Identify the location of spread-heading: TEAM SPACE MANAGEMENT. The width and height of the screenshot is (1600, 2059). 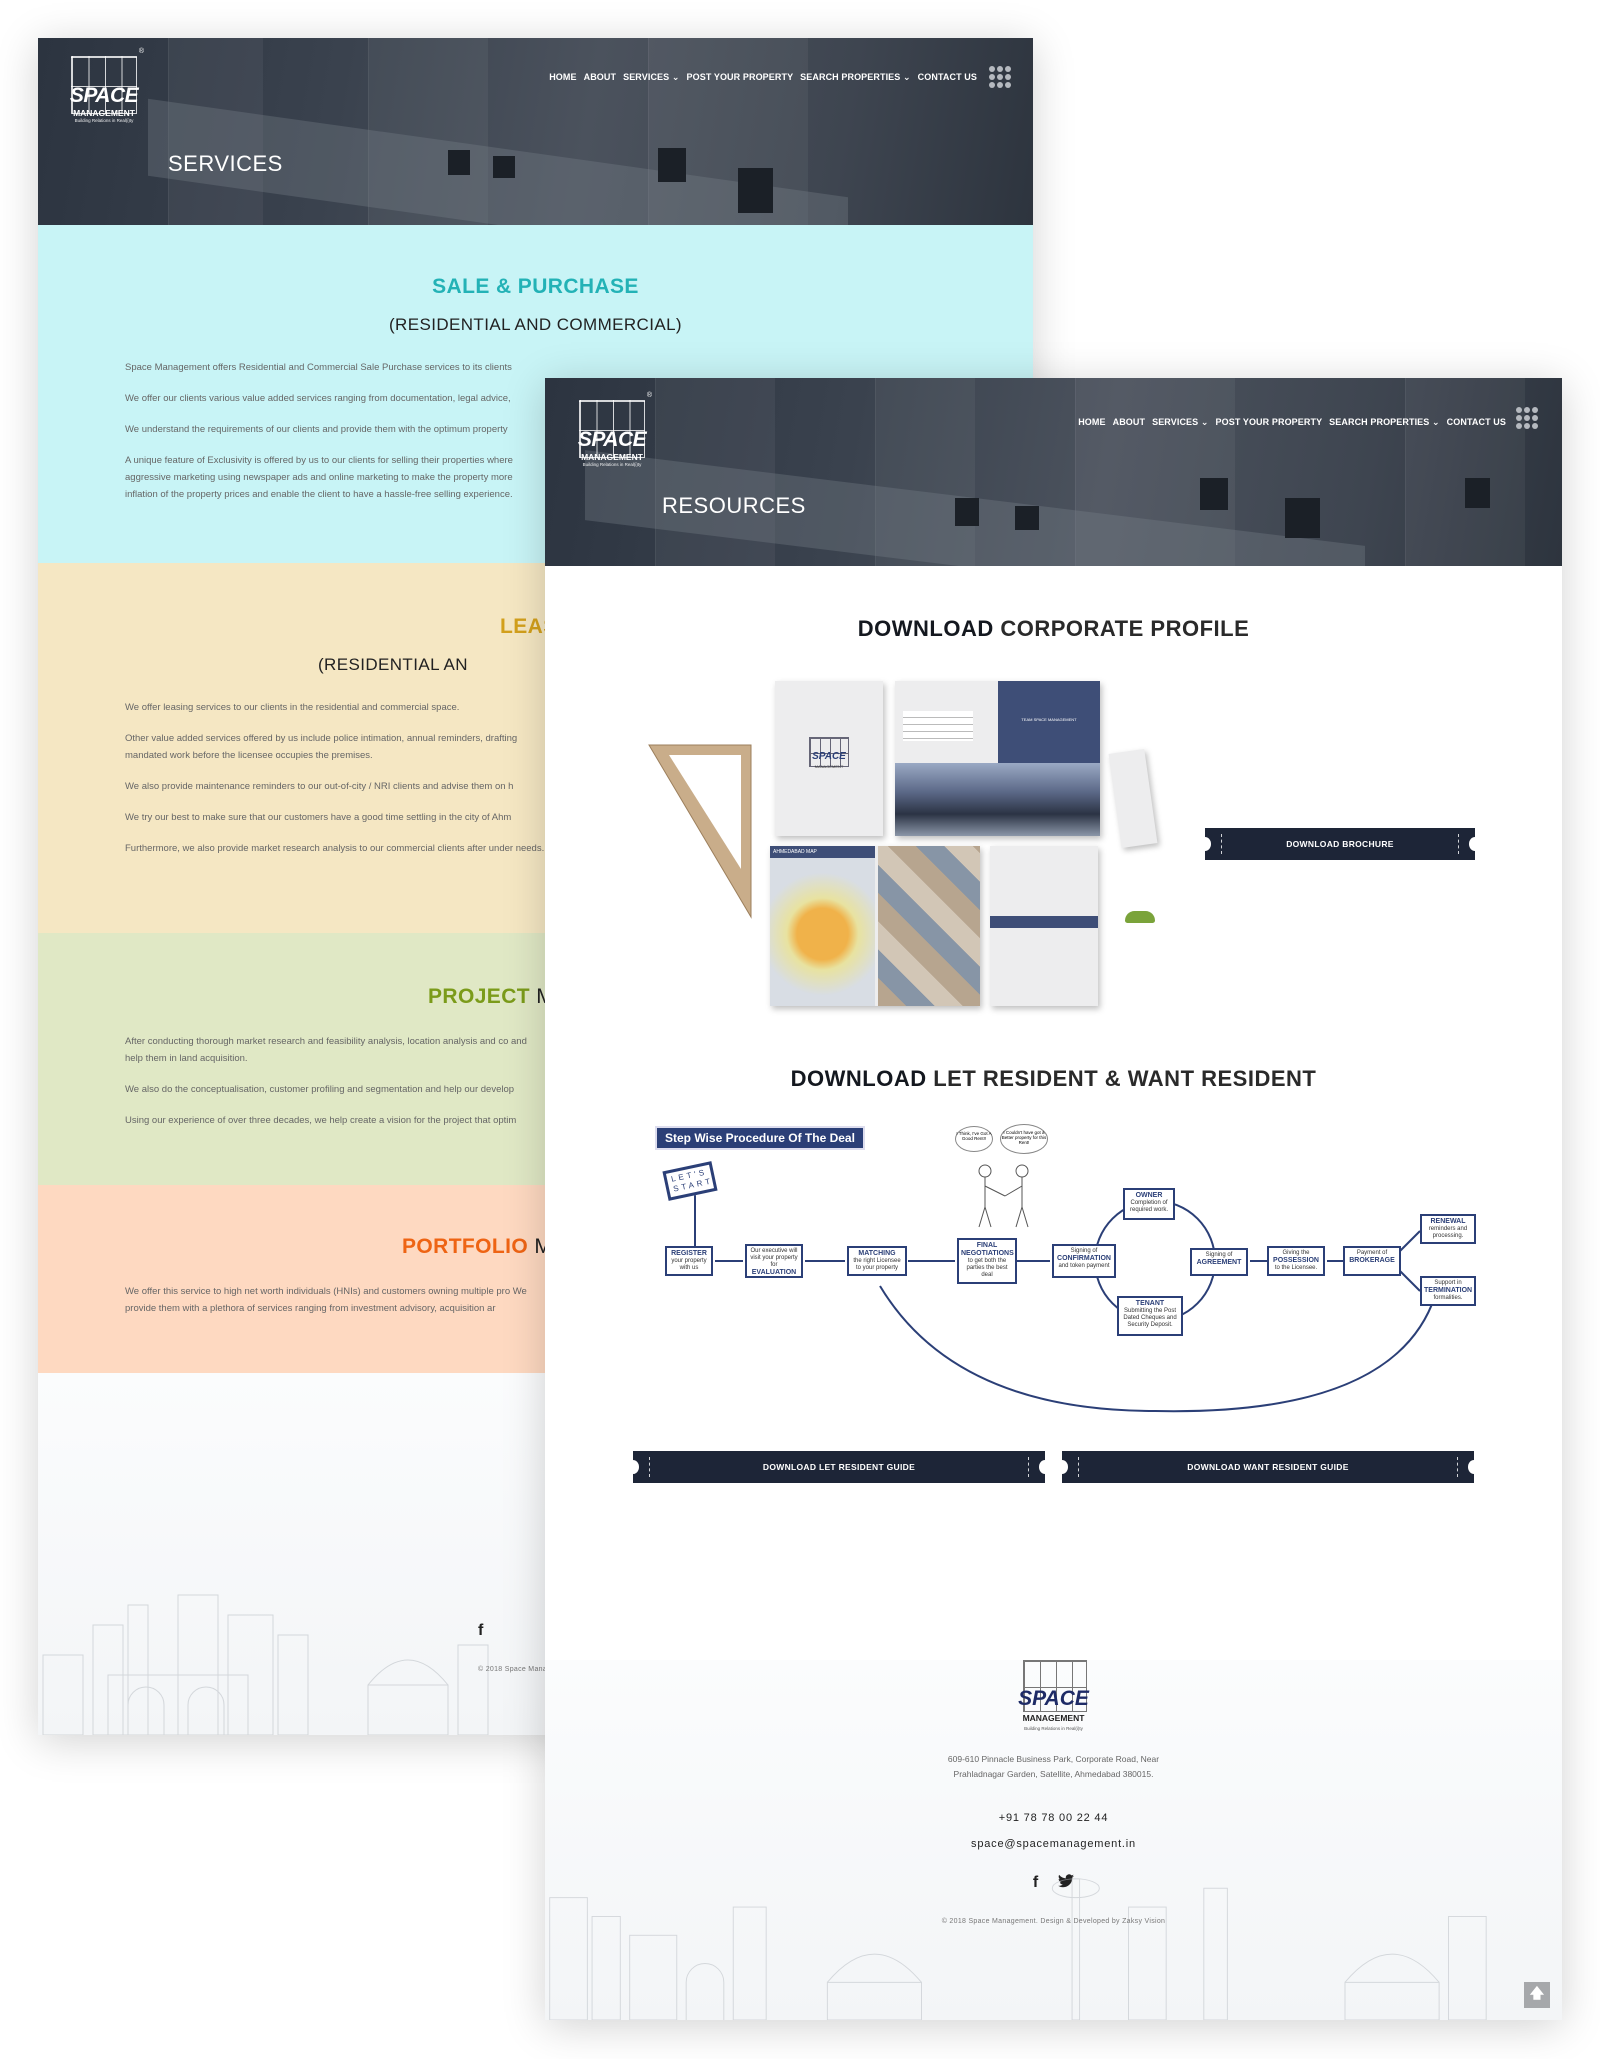
(1049, 719).